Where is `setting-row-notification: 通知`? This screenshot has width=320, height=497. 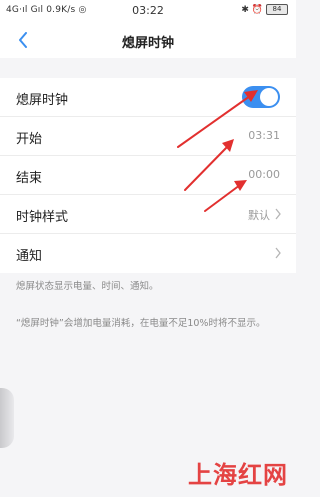 setting-row-notification: 通知 is located at coordinates (148, 253).